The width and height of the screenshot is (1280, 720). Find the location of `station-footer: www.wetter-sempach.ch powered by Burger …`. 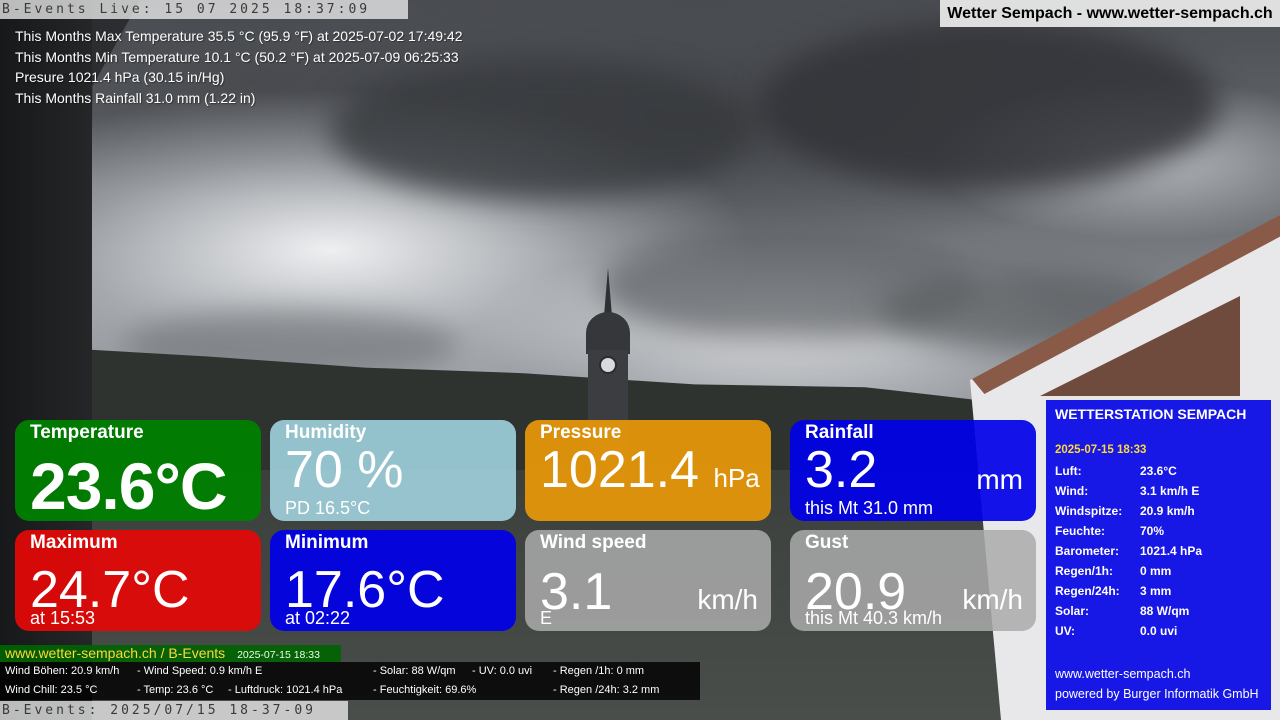

station-footer: www.wetter-sempach.ch powered by Burger … is located at coordinates (1157, 684).